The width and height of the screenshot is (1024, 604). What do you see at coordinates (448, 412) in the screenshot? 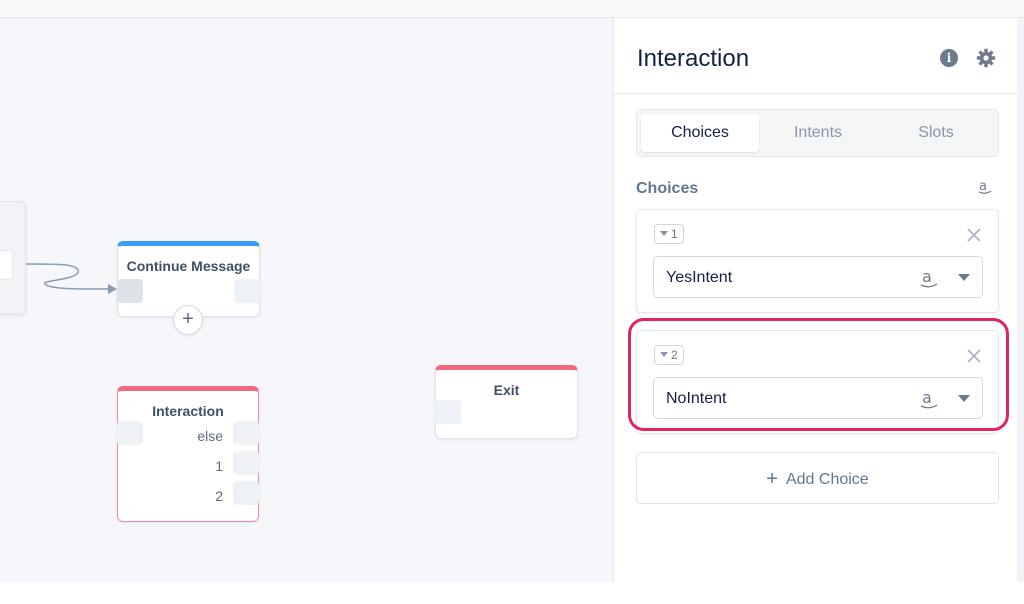
I see `exit-input-port` at bounding box center [448, 412].